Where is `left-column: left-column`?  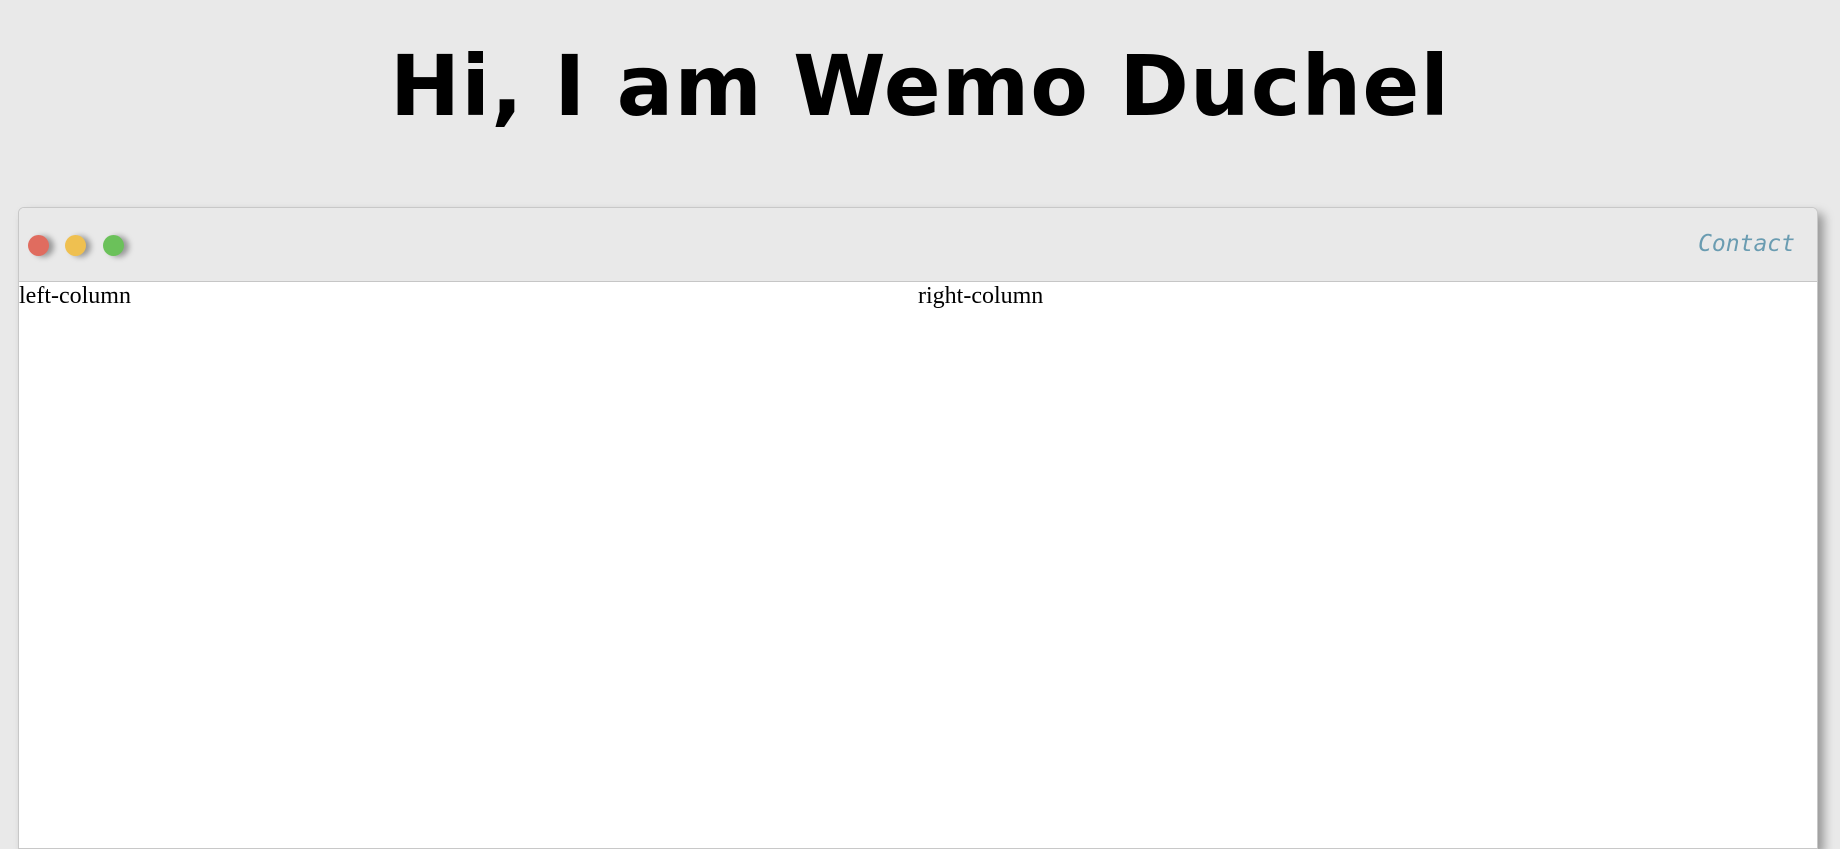
left-column: left-column is located at coordinates (75, 296).